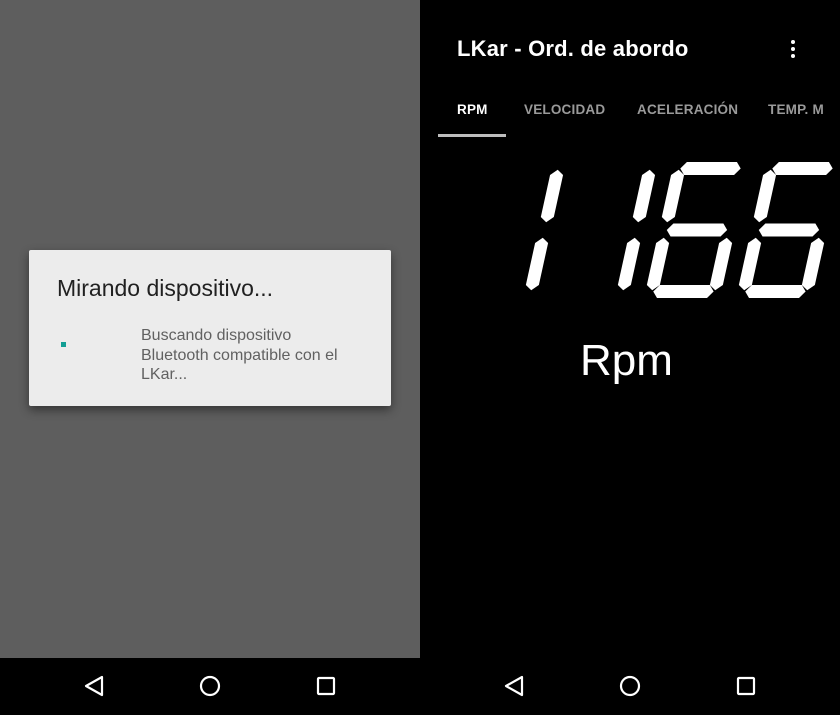 This screenshot has height=715, width=840. What do you see at coordinates (564, 109) in the screenshot?
I see `tab-velocidad: VELOCIDAD` at bounding box center [564, 109].